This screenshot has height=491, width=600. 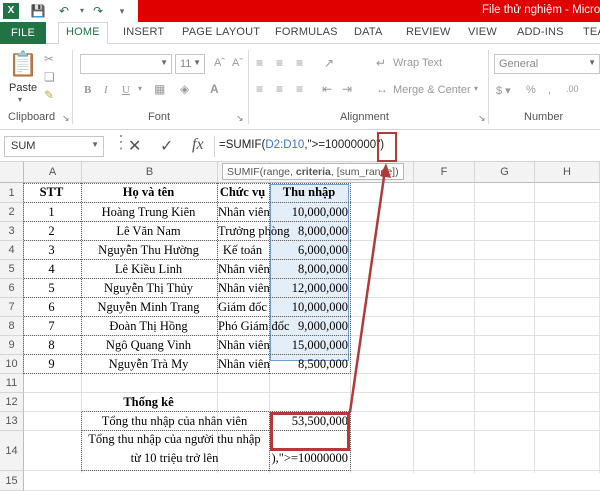 I want to click on cell-stt: 8, so click(x=51, y=345).